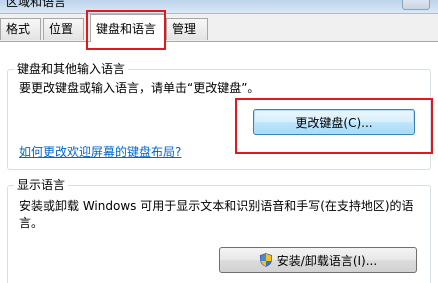 The image size is (438, 283). I want to click on tab-label: 管理, so click(184, 29).